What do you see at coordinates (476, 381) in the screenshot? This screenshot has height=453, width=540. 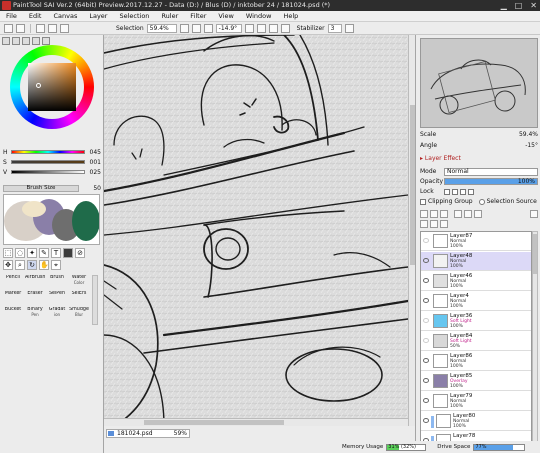 I see `layer-row: Layer85 Overlay 100%` at bounding box center [476, 381].